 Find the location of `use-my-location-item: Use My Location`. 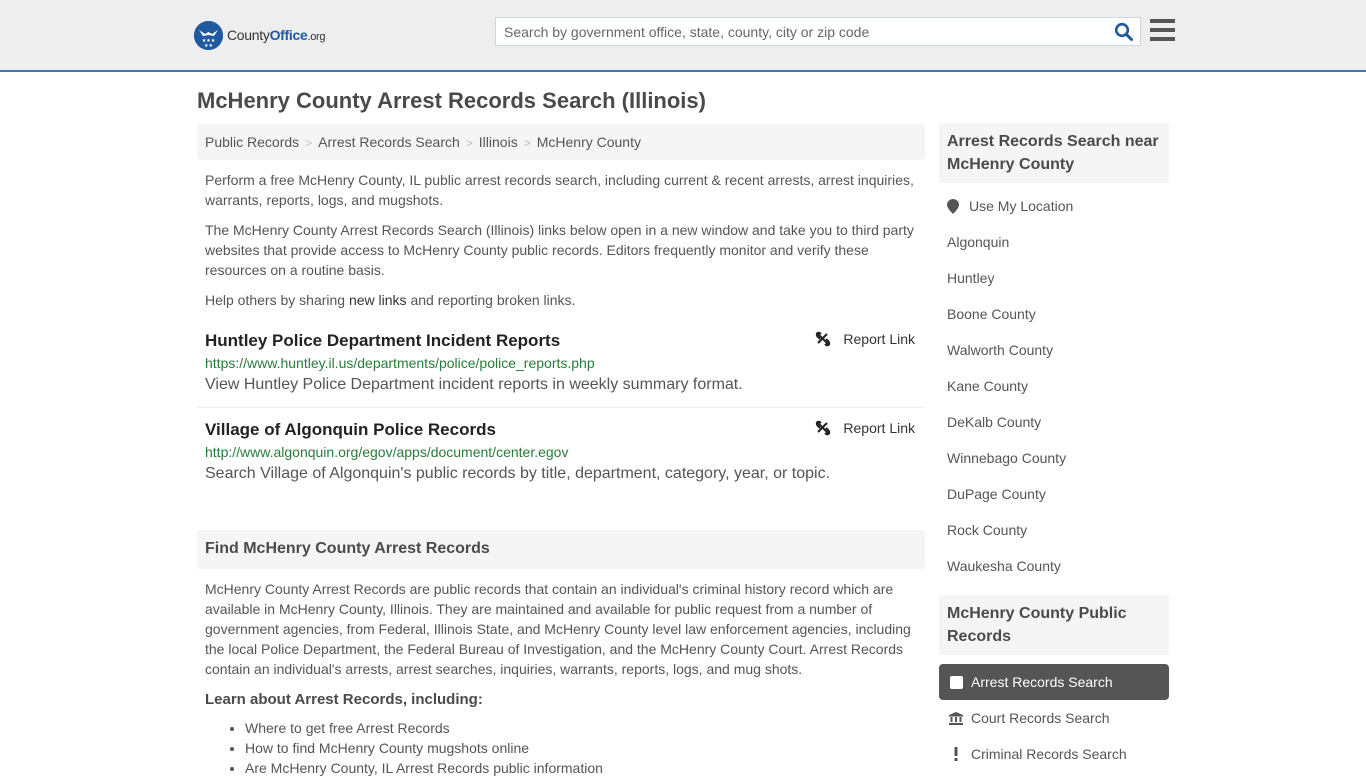

use-my-location-item: Use My Location is located at coordinates (1054, 215).